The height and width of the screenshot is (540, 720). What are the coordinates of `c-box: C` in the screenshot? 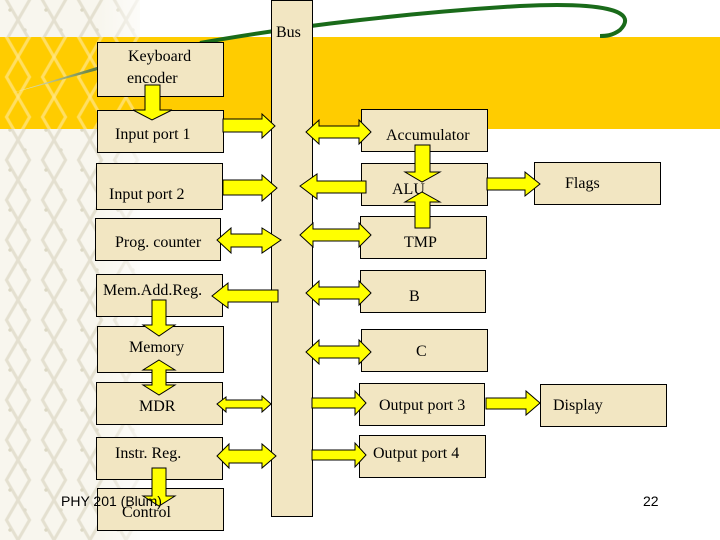 It's located at (424, 350).